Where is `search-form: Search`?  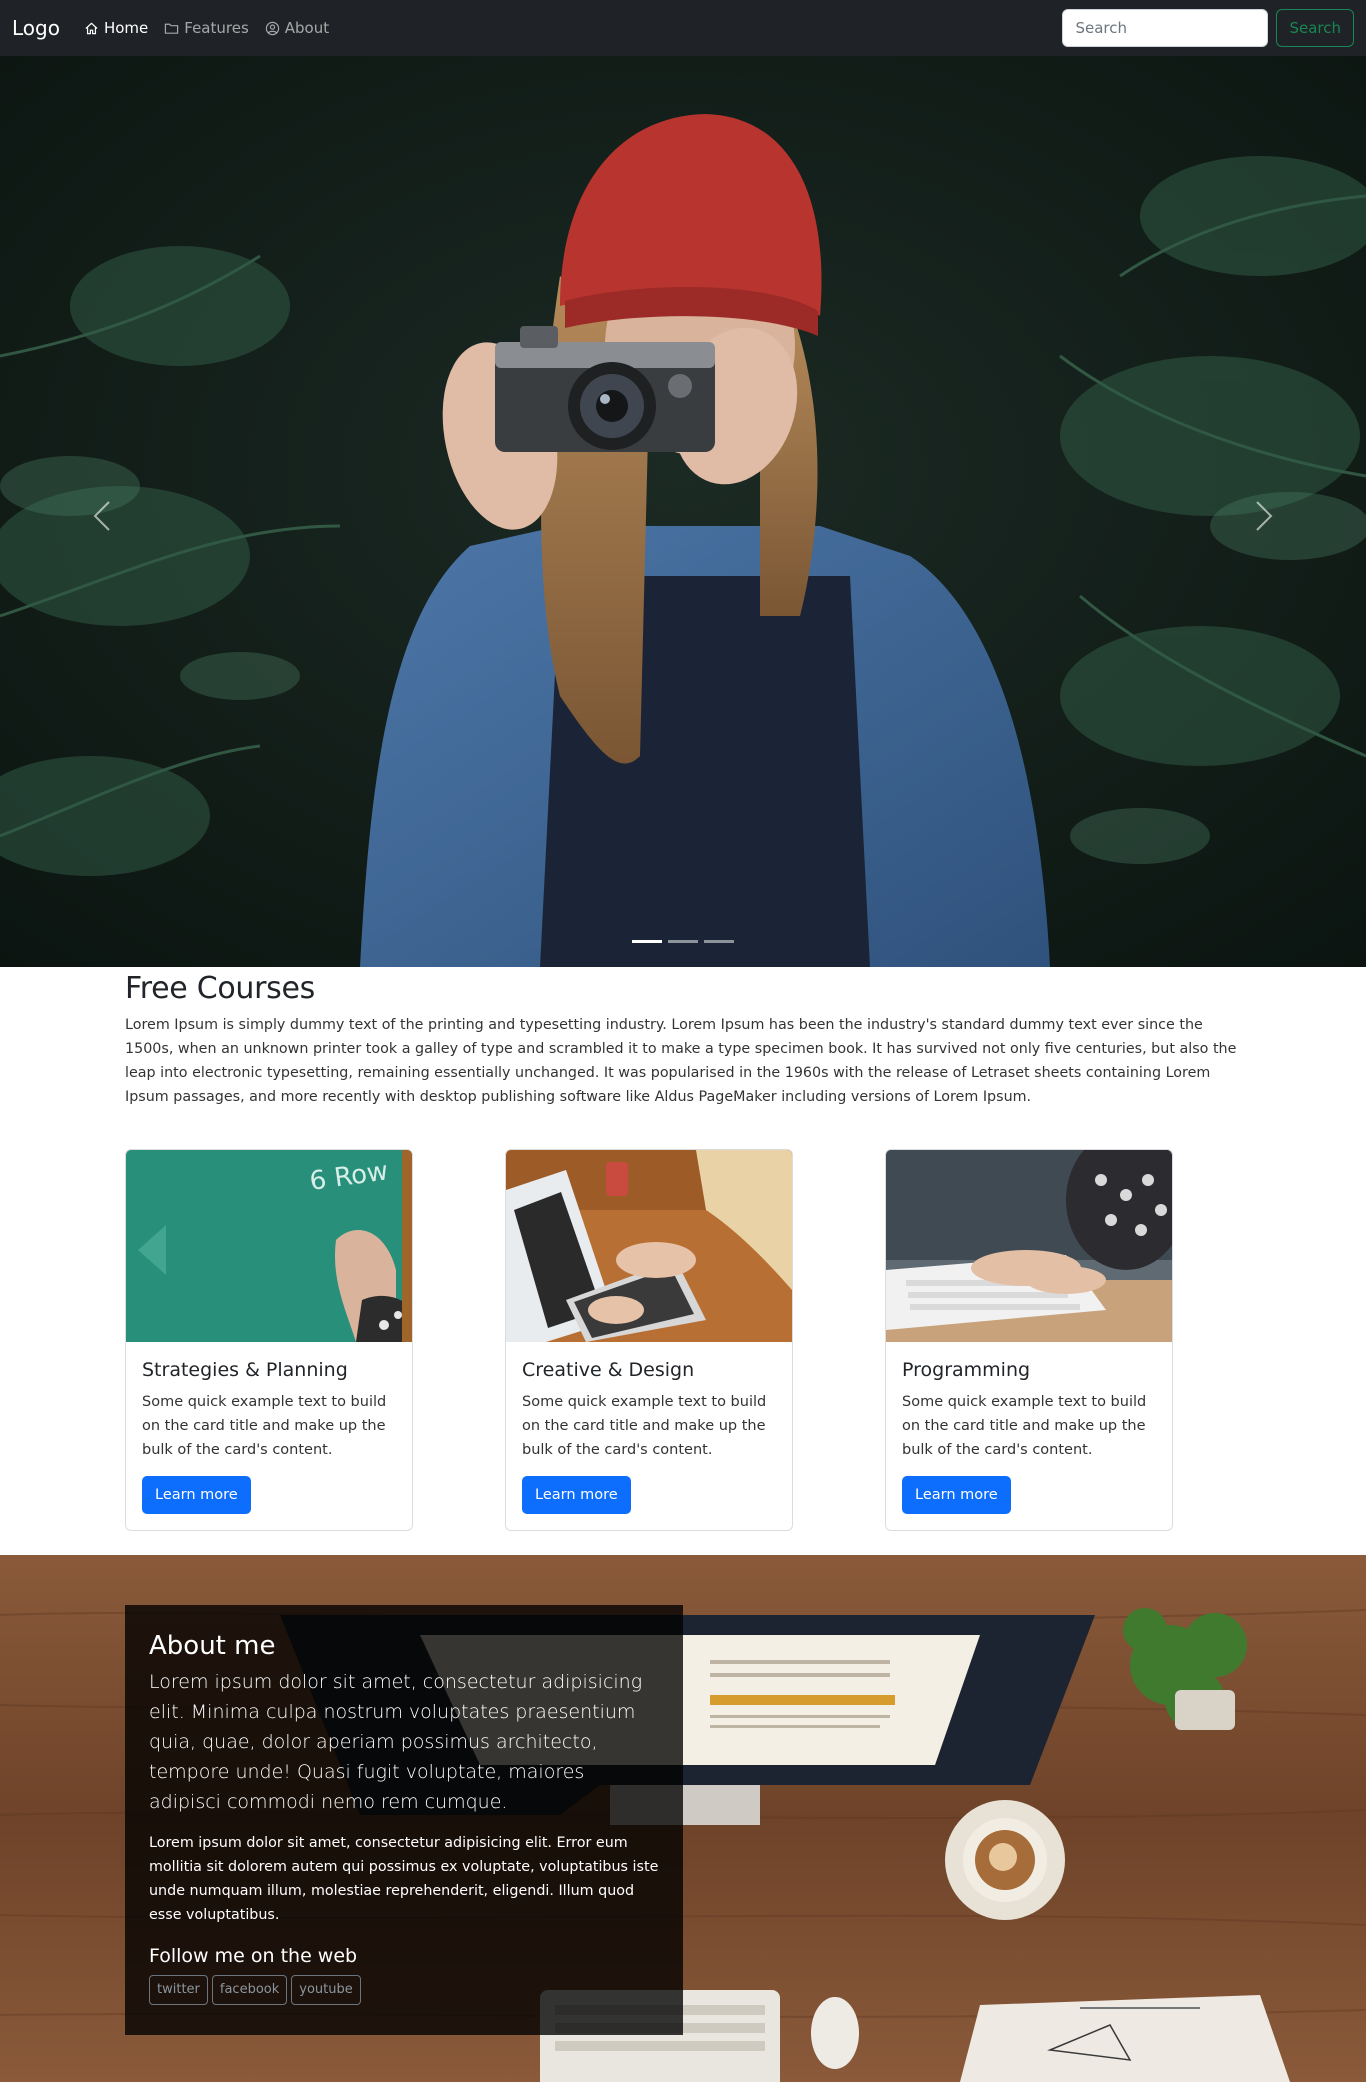
search-form: Search is located at coordinates (1208, 28).